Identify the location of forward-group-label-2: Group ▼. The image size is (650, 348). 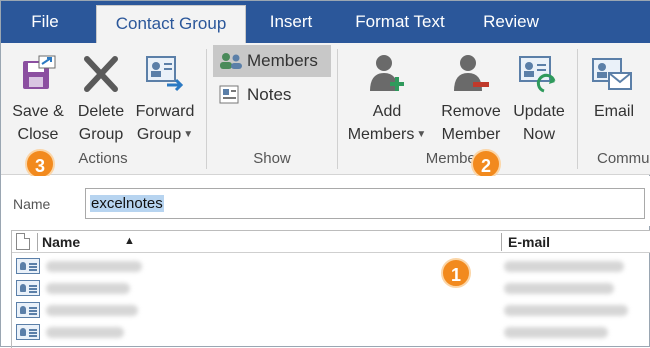
(165, 135).